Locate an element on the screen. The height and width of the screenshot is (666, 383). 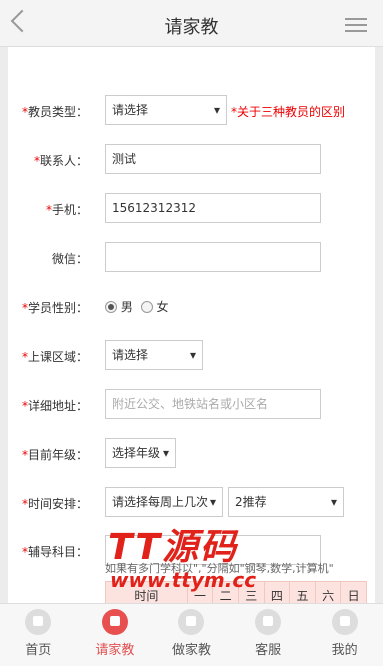
menu-icon is located at coordinates (356, 25).